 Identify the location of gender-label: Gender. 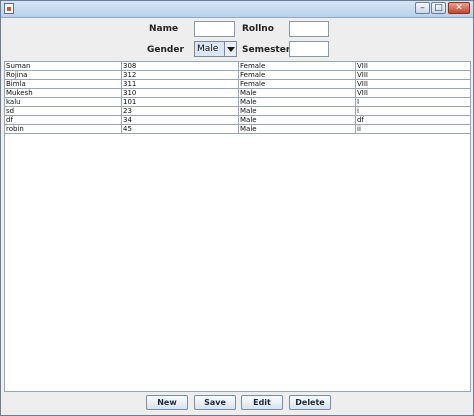
(165, 50).